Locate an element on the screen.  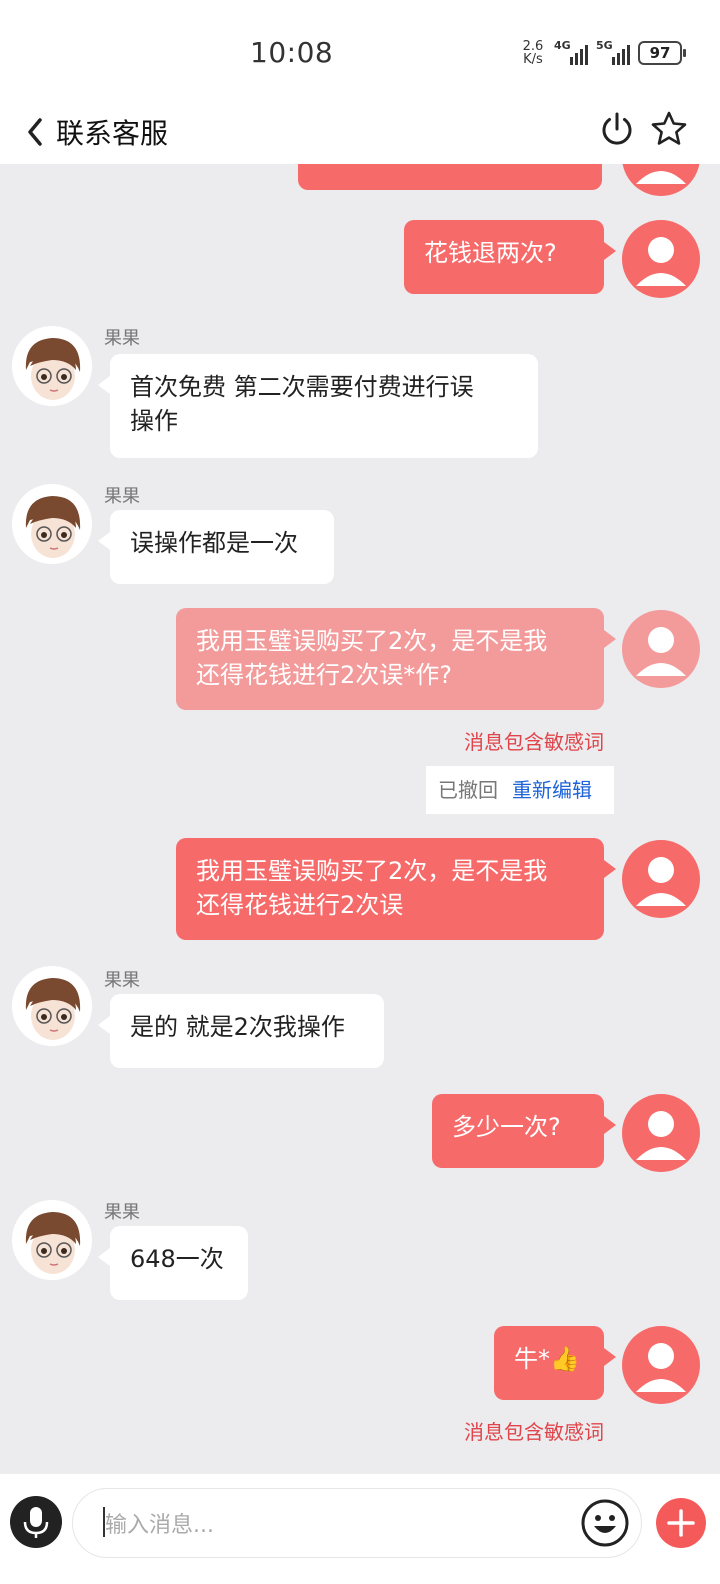
plus-icon is located at coordinates (681, 1523).